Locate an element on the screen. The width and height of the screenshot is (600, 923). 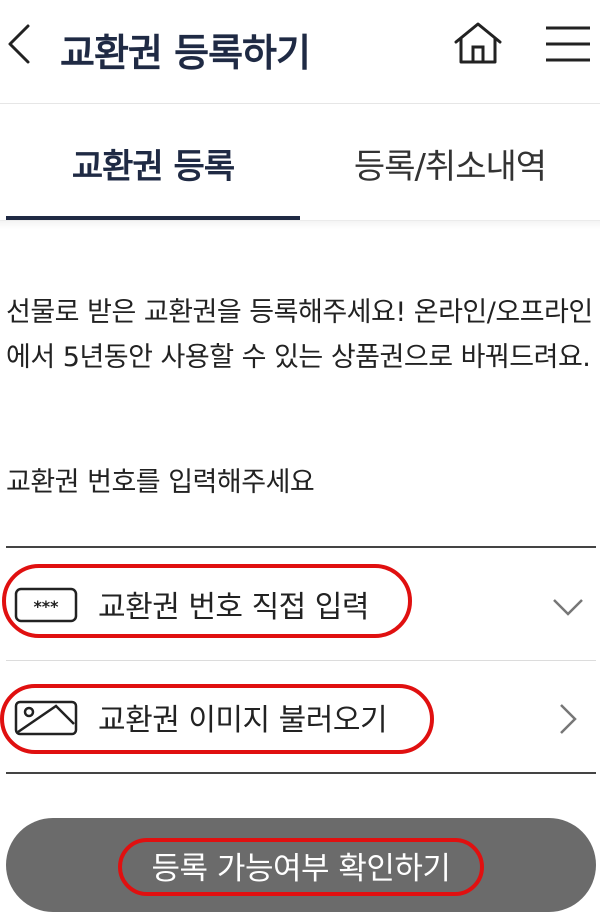
confirm-eligibility-button: 등록 가능여부 확인하기 is located at coordinates (301, 865).